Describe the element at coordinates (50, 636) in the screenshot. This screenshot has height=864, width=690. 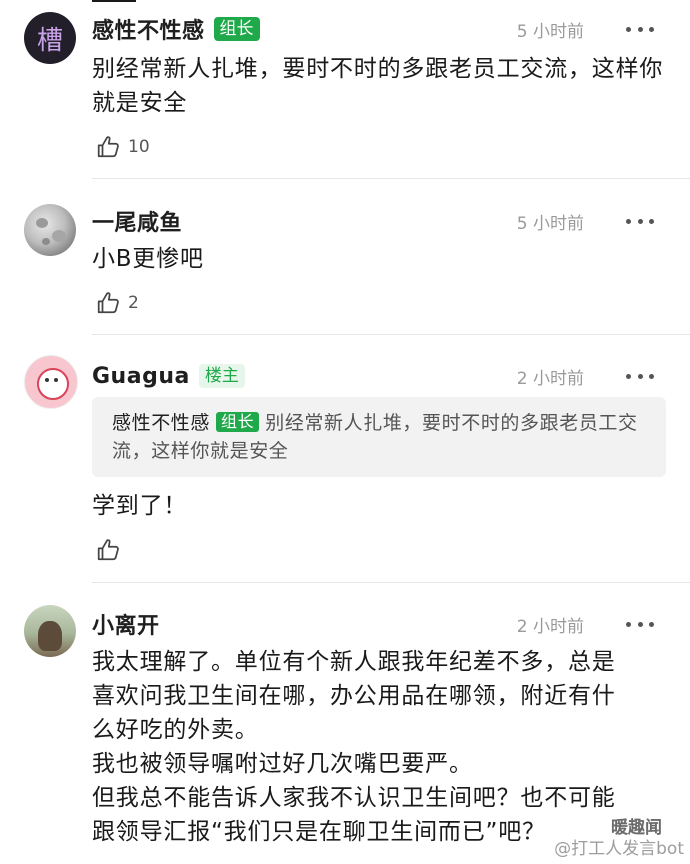
I see `avatar-figure` at that location.